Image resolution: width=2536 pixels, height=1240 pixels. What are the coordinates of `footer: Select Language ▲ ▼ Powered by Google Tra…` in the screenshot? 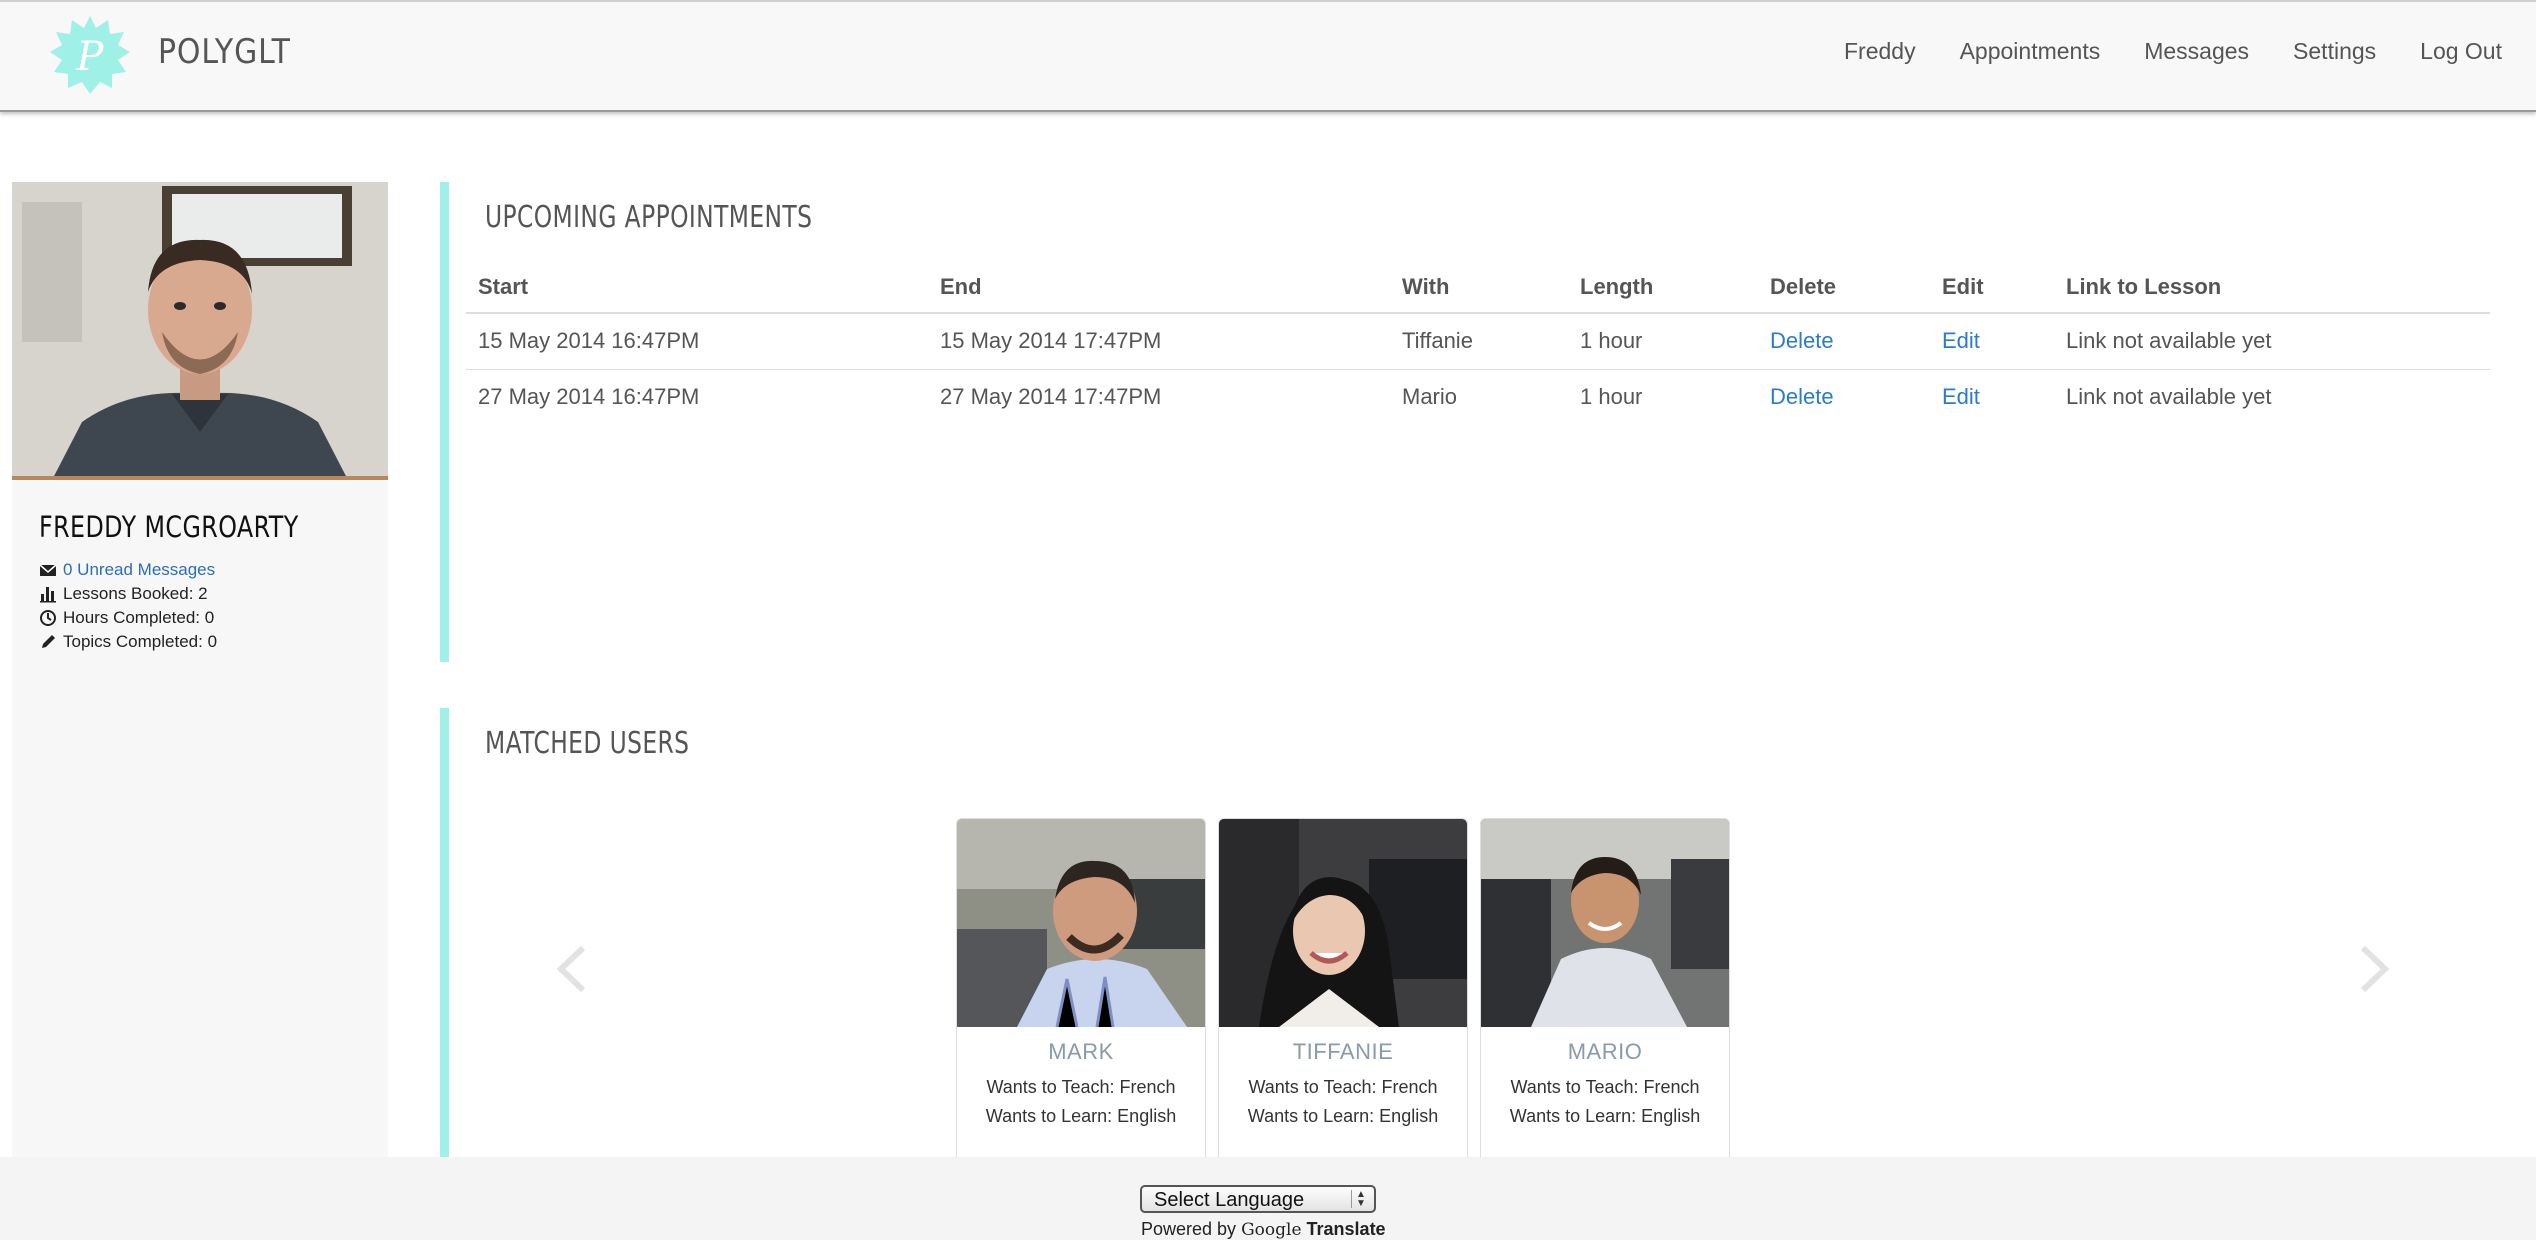 It's located at (1268, 1198).